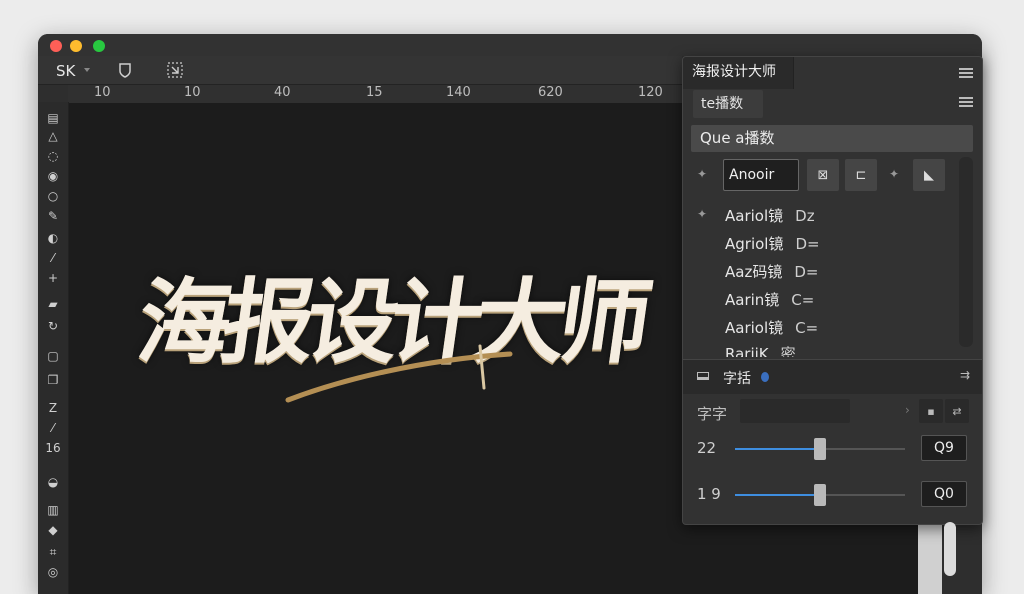 The image size is (1024, 594). Describe the element at coordinates (53, 572) in the screenshot. I see `zoom-tool-icon: ◎` at that location.